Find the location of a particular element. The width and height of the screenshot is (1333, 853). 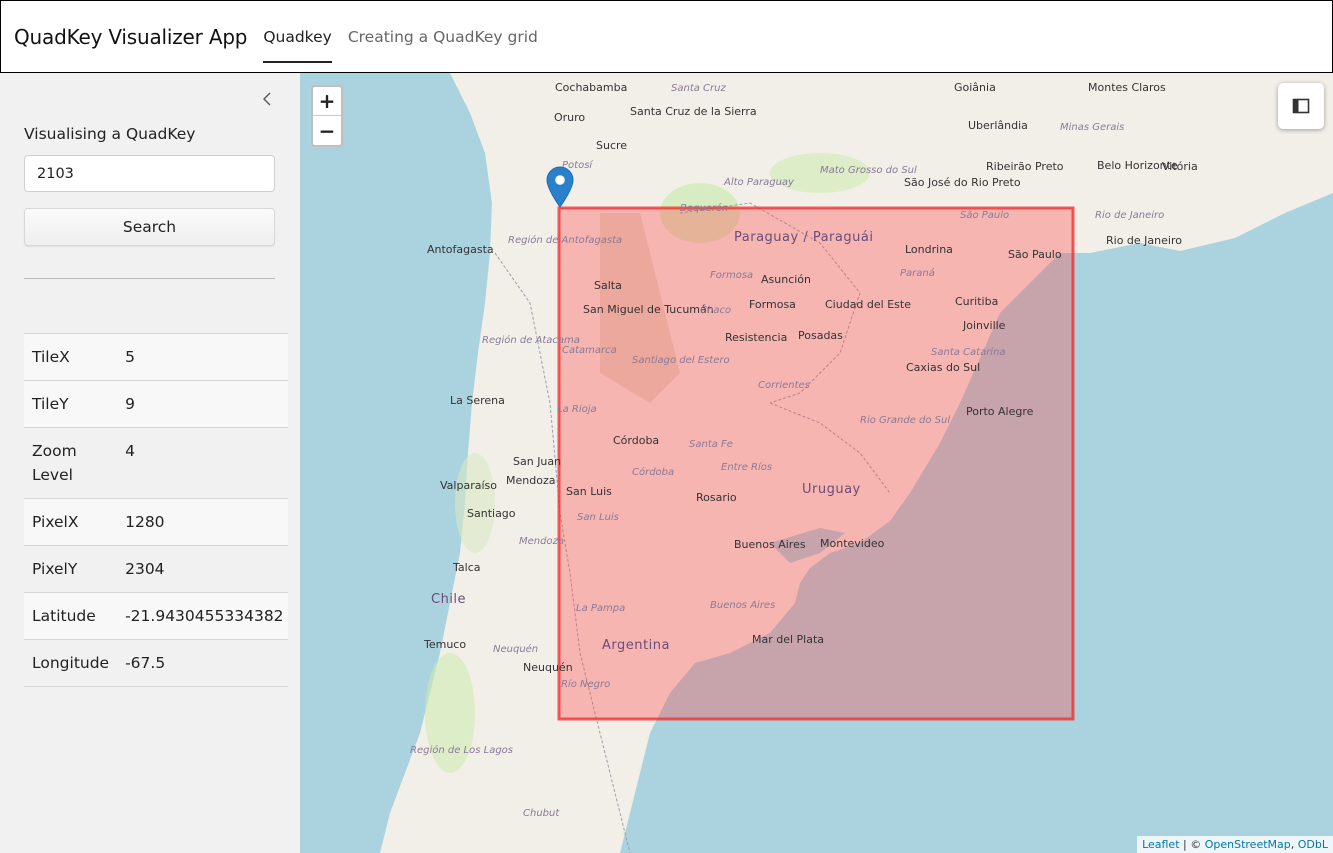

sidebar-divider is located at coordinates (149, 278).